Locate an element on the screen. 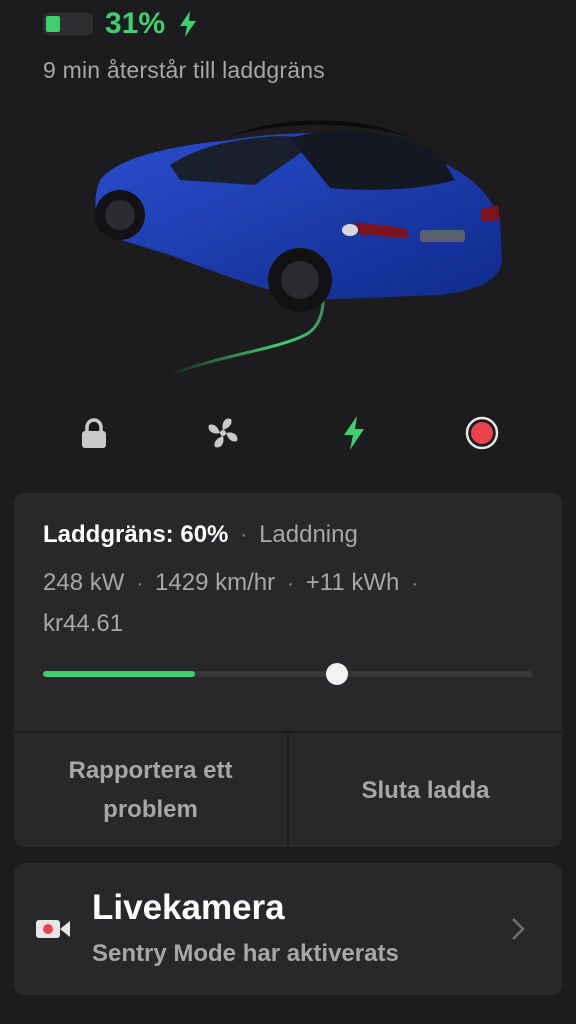 Image resolution: width=576 pixels, height=1024 pixels. fan-button is located at coordinates (223, 433).